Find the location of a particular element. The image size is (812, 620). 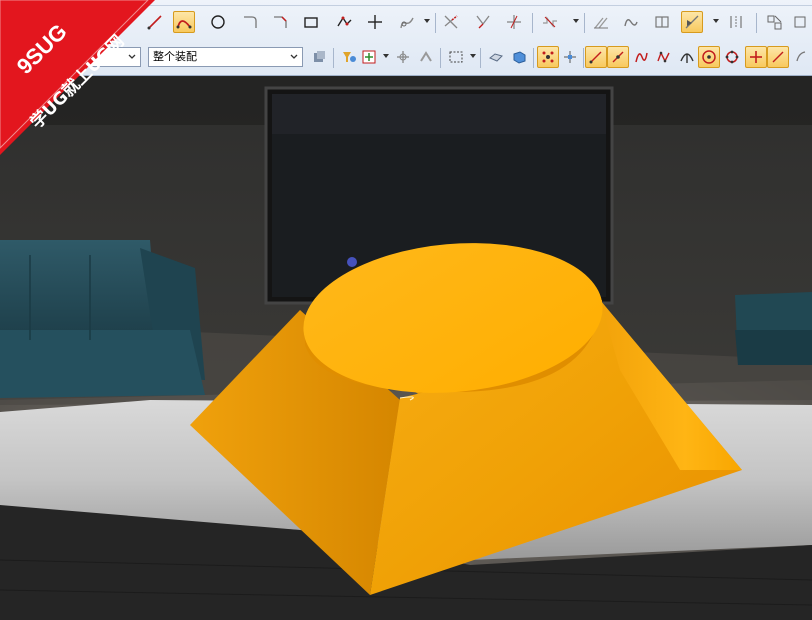

offset-dropdown-icon is located at coordinates (576, 21).